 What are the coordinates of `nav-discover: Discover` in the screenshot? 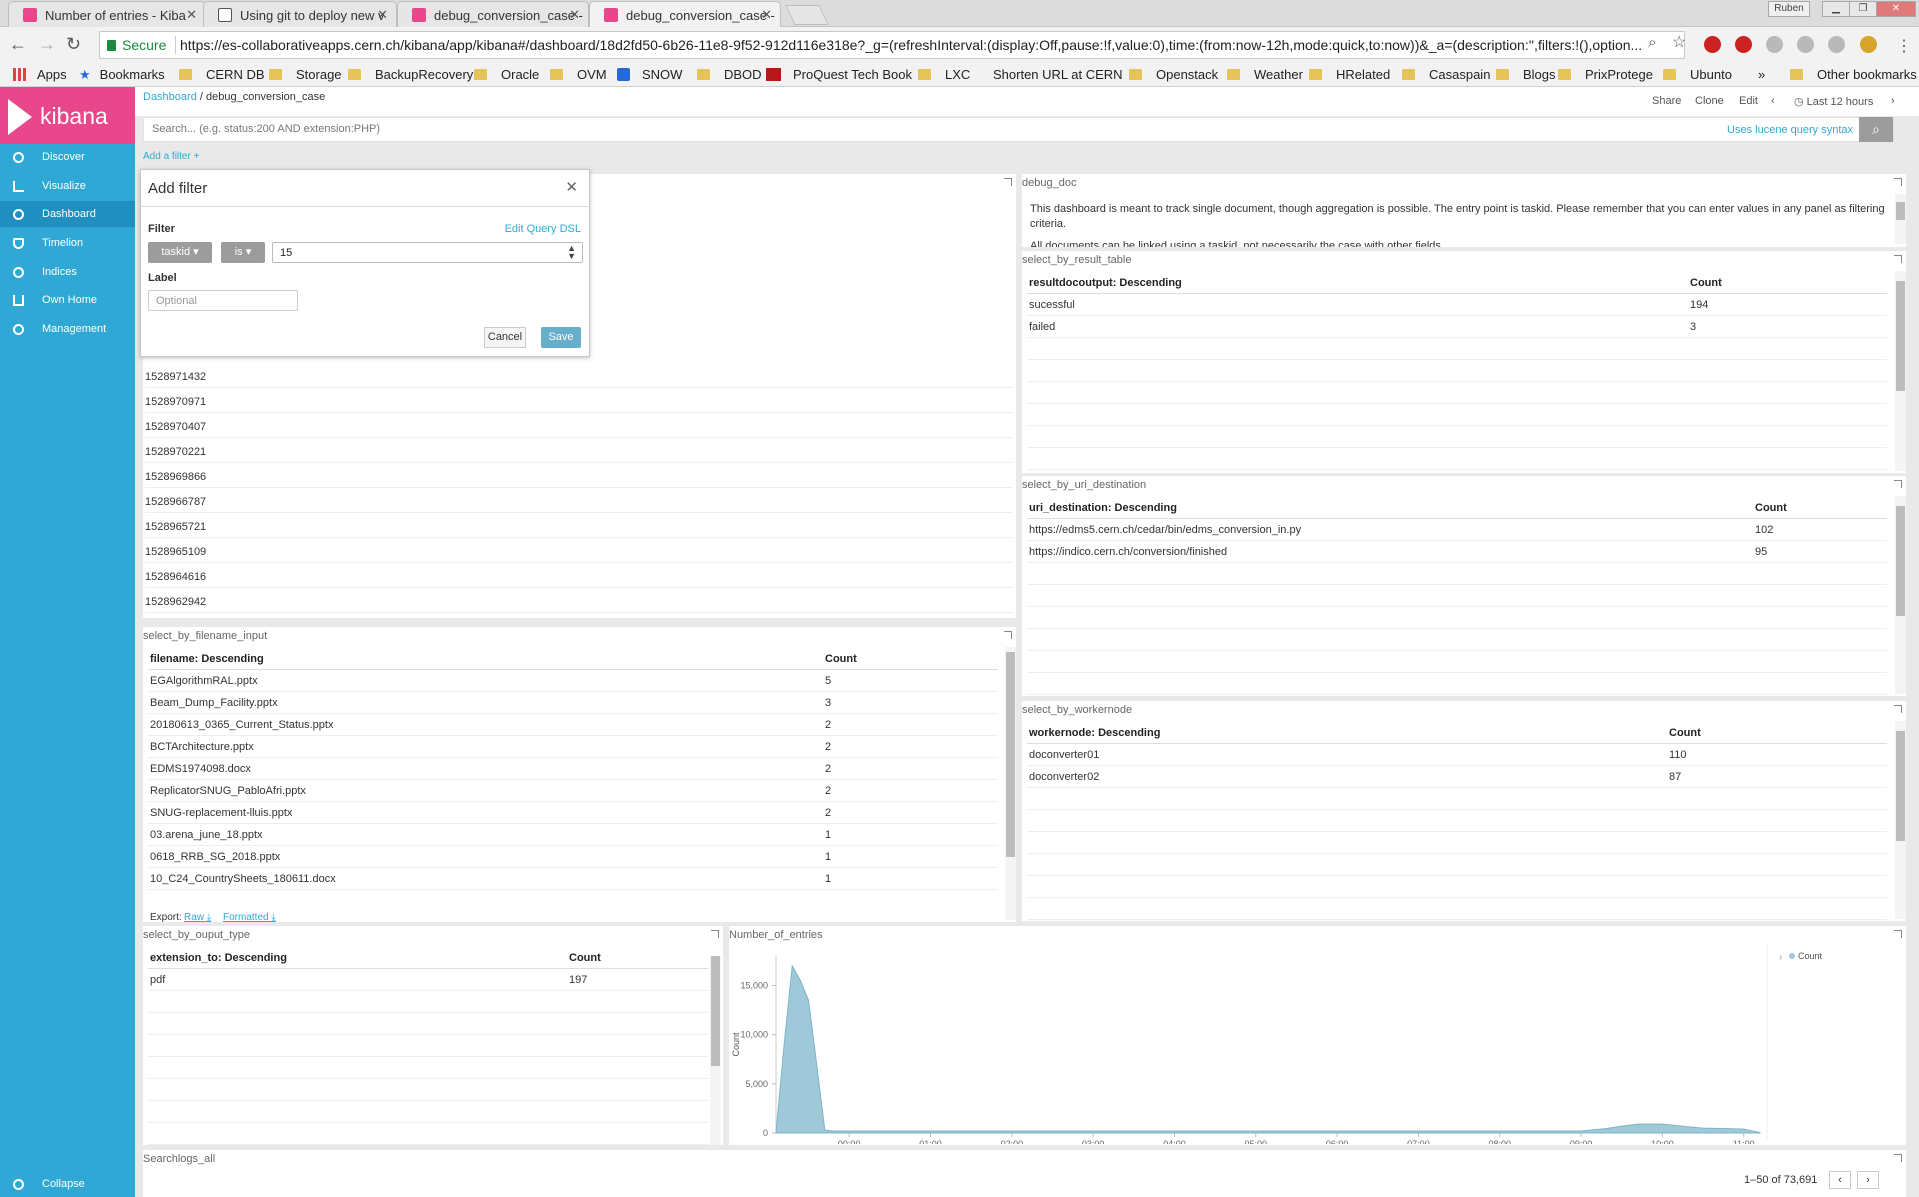 It's located at (67, 157).